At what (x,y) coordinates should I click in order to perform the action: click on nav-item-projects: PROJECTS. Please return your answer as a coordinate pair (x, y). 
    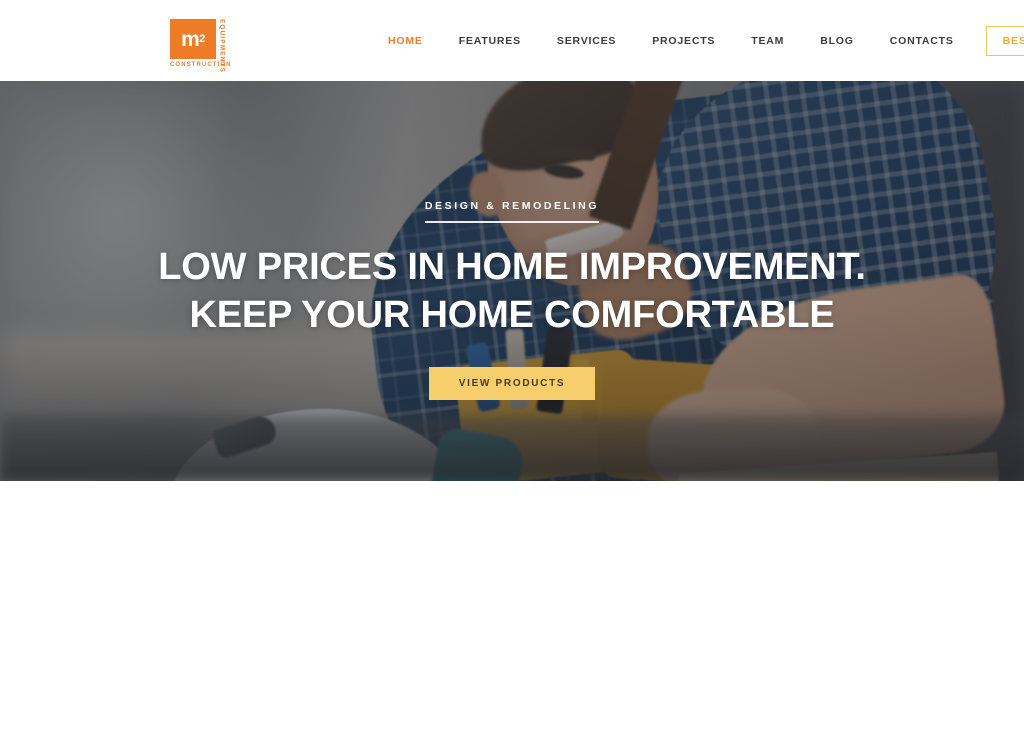
    Looking at the image, I should click on (683, 41).